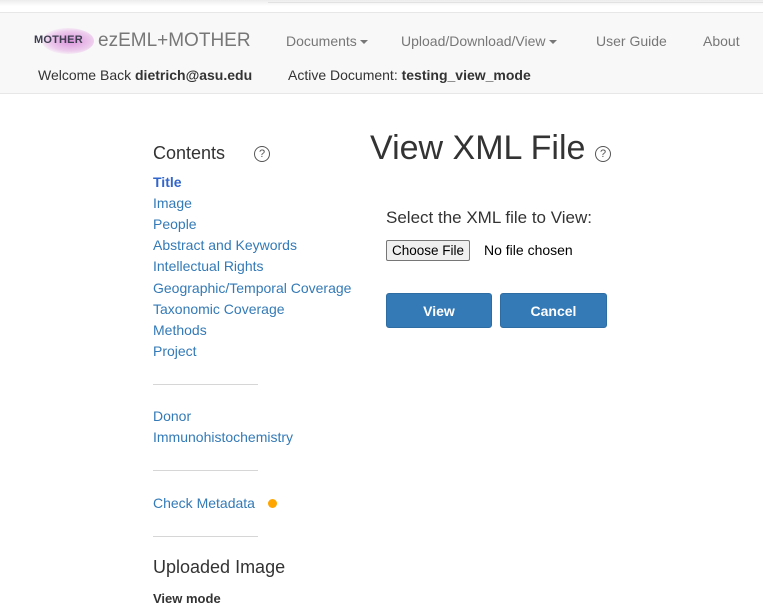  Describe the element at coordinates (175, 224) in the screenshot. I see `toc-people: People` at that location.